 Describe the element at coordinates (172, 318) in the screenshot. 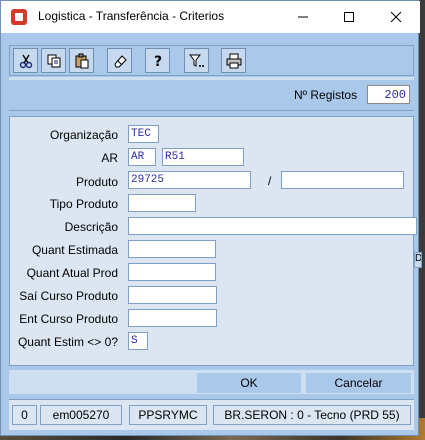

I see `ent-curso-produto-field` at that location.